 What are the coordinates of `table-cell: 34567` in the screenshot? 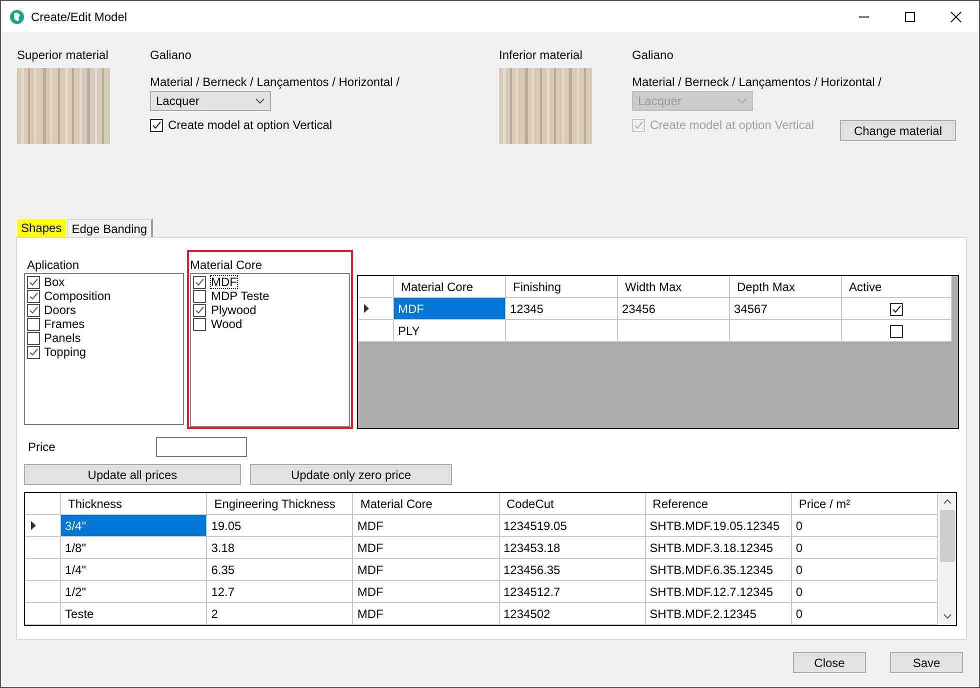 It's located at (786, 309).